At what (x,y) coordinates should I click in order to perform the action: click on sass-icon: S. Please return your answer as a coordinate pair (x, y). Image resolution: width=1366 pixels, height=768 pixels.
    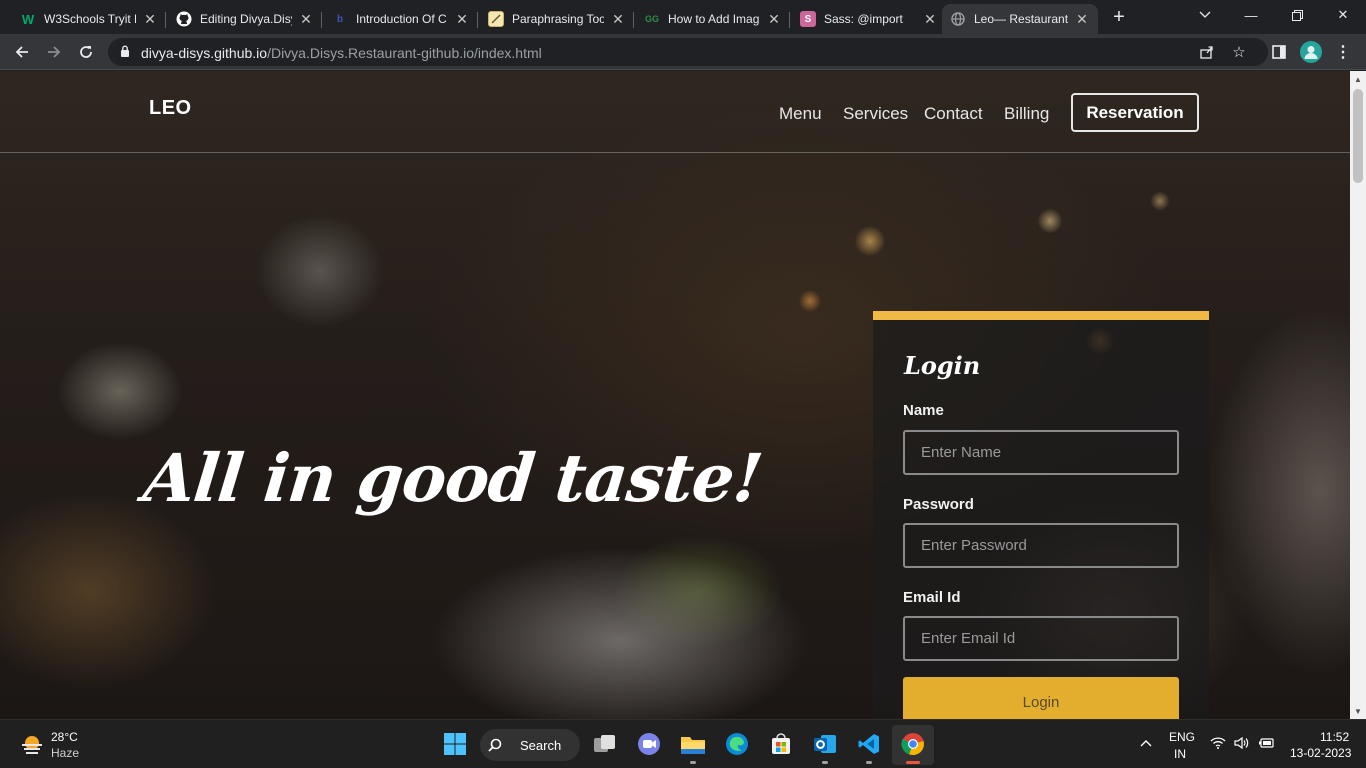
    Looking at the image, I should click on (808, 19).